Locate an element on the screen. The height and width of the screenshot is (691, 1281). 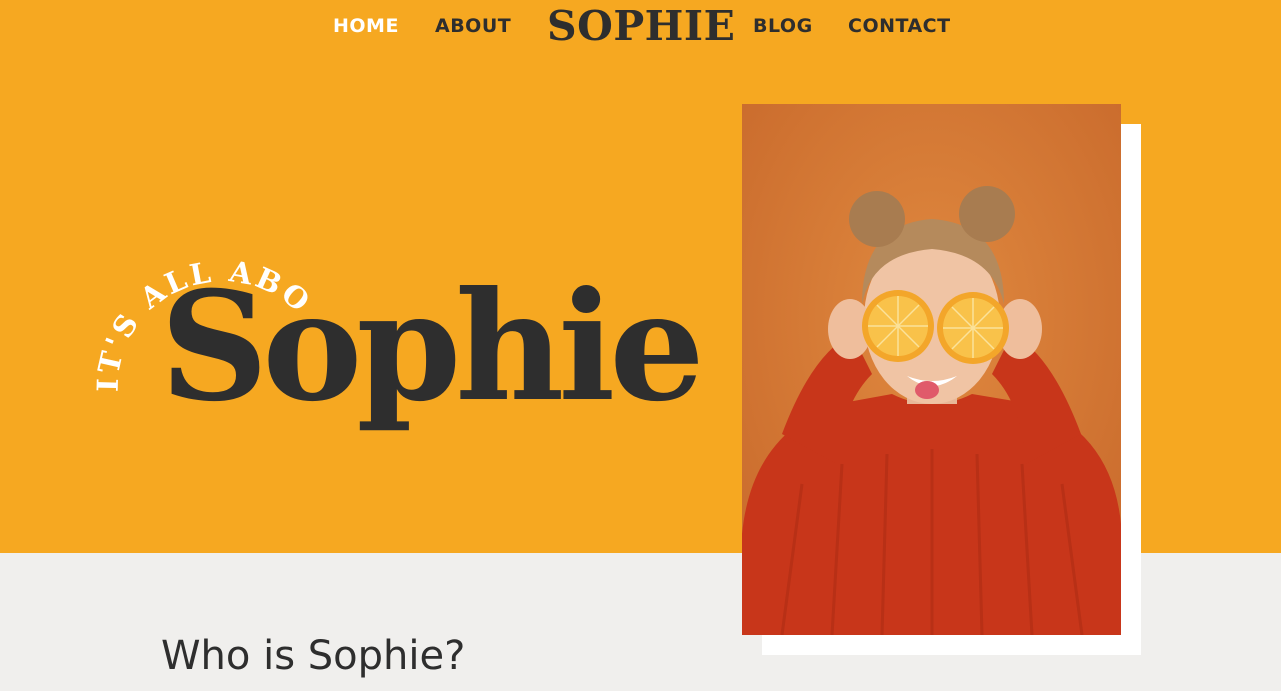
nav-about-link: ABOUT is located at coordinates (473, 26).